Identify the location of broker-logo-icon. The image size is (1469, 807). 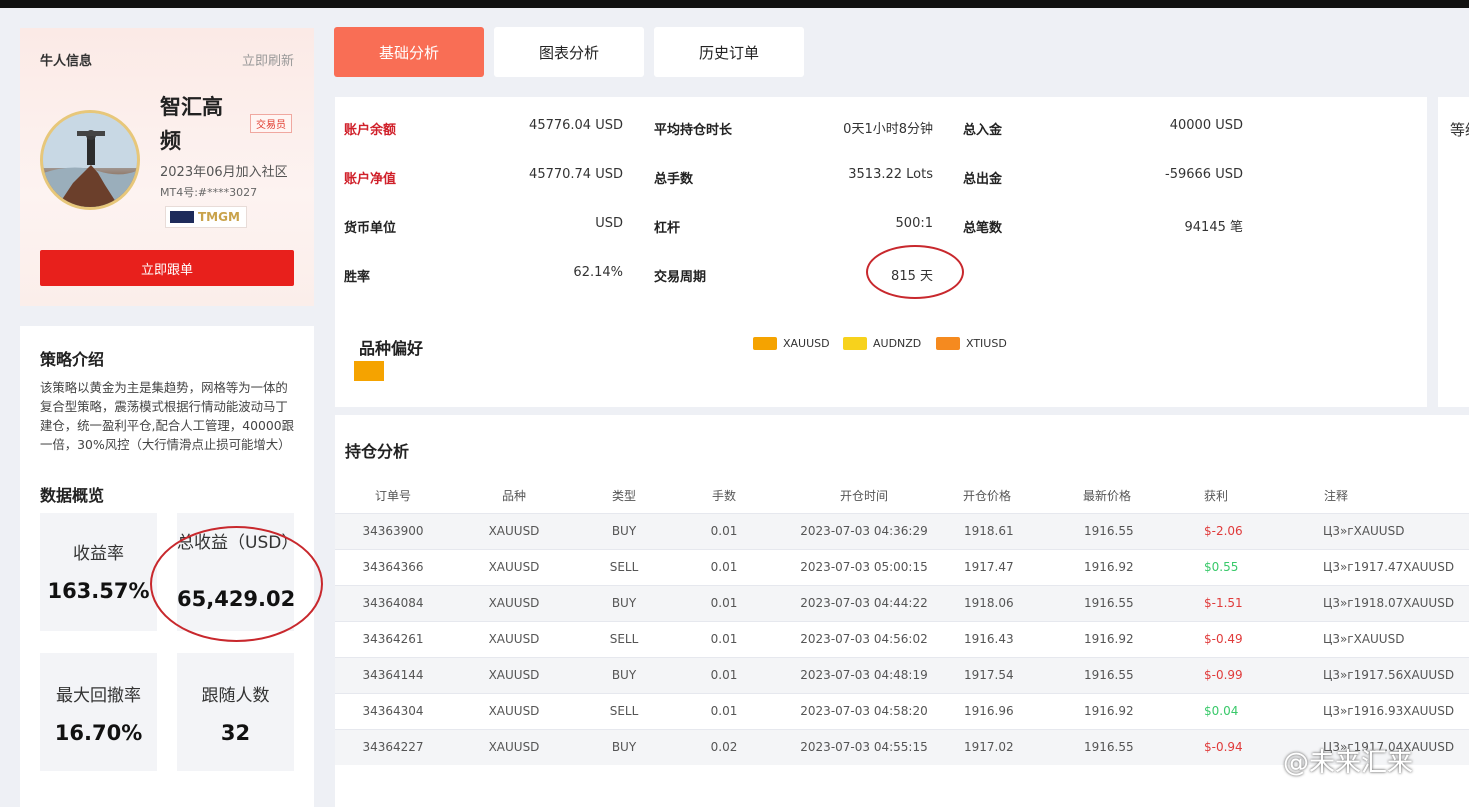
(182, 217).